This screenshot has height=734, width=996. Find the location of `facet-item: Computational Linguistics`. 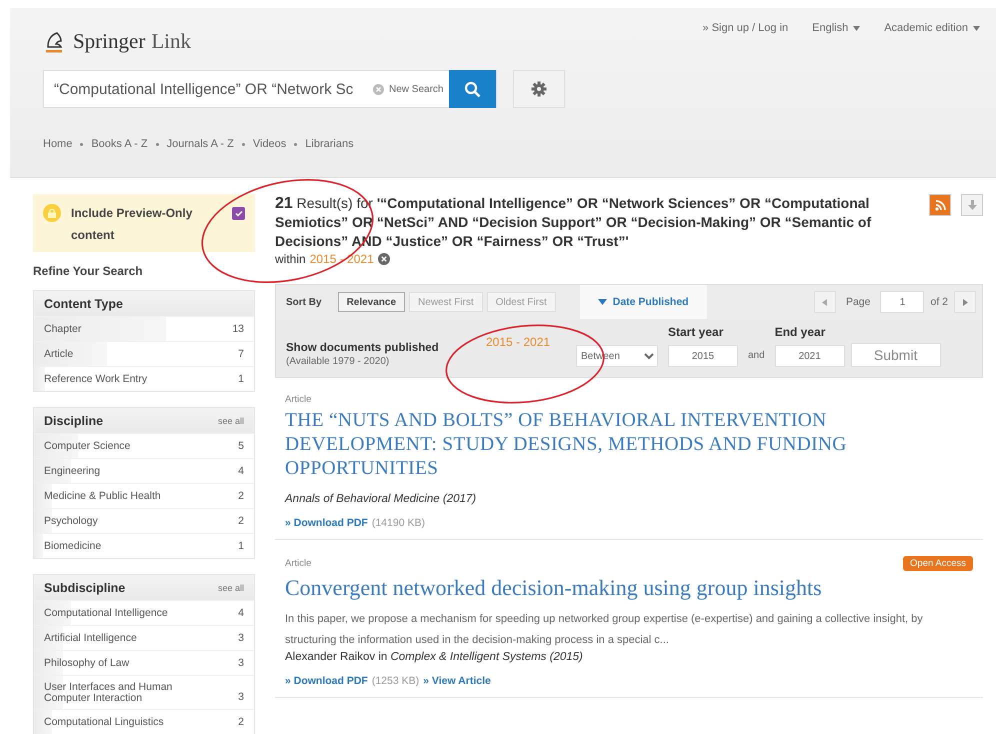

facet-item: Computational Linguistics is located at coordinates (104, 722).